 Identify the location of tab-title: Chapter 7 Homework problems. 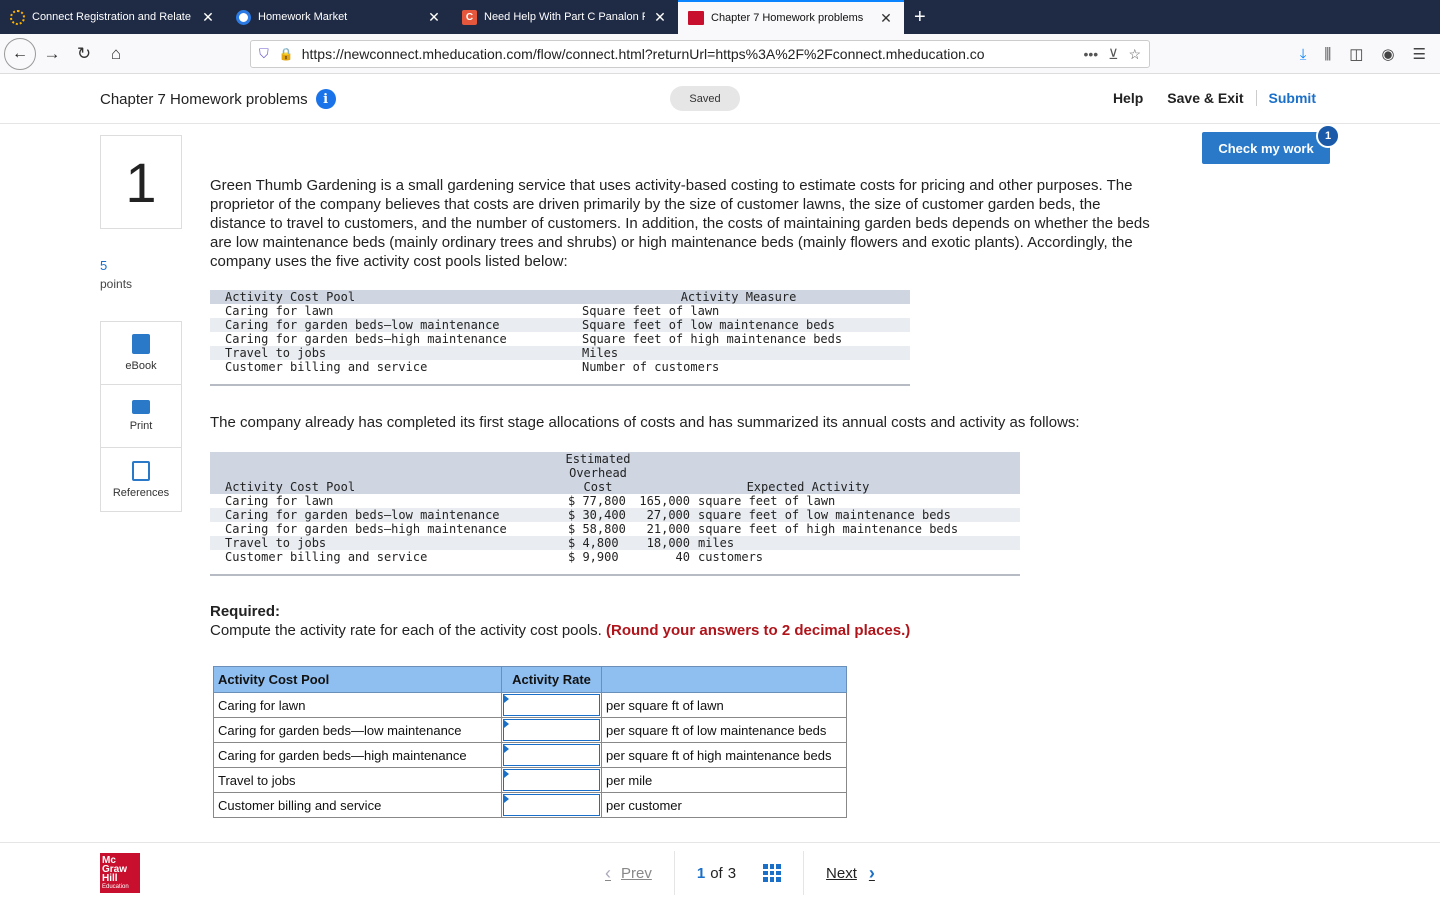
(787, 18).